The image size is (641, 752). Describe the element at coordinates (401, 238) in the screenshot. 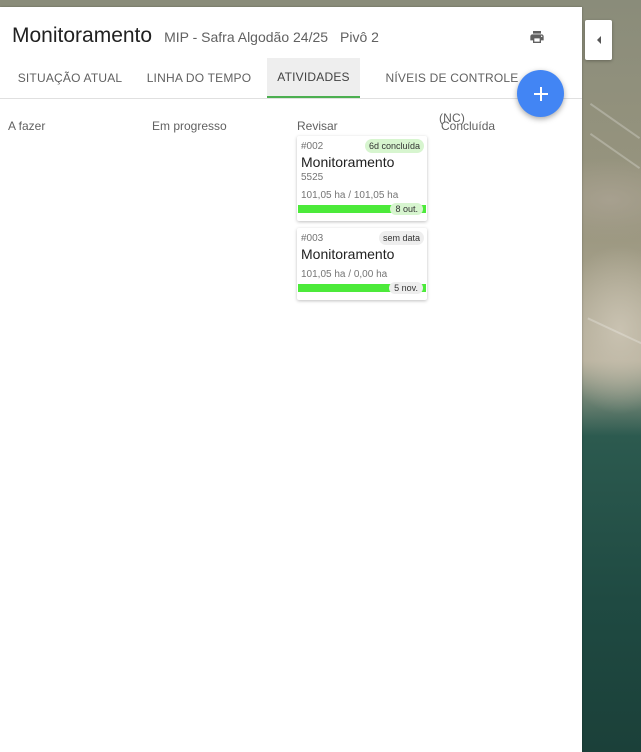

I see `status-badge: sem data` at that location.